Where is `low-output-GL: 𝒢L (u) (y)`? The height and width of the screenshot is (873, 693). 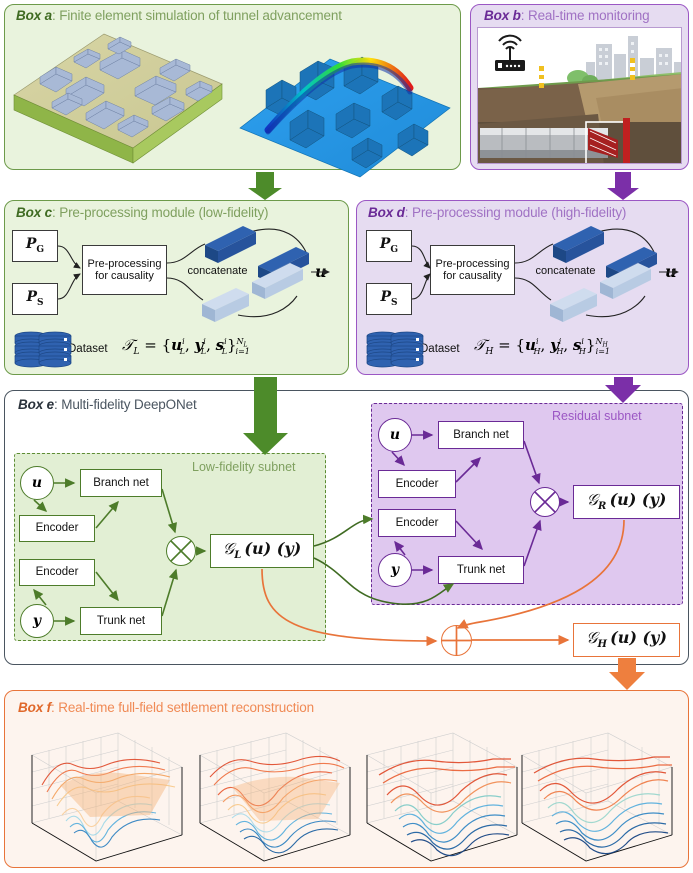 low-output-GL: 𝒢L (u) (y) is located at coordinates (262, 551).